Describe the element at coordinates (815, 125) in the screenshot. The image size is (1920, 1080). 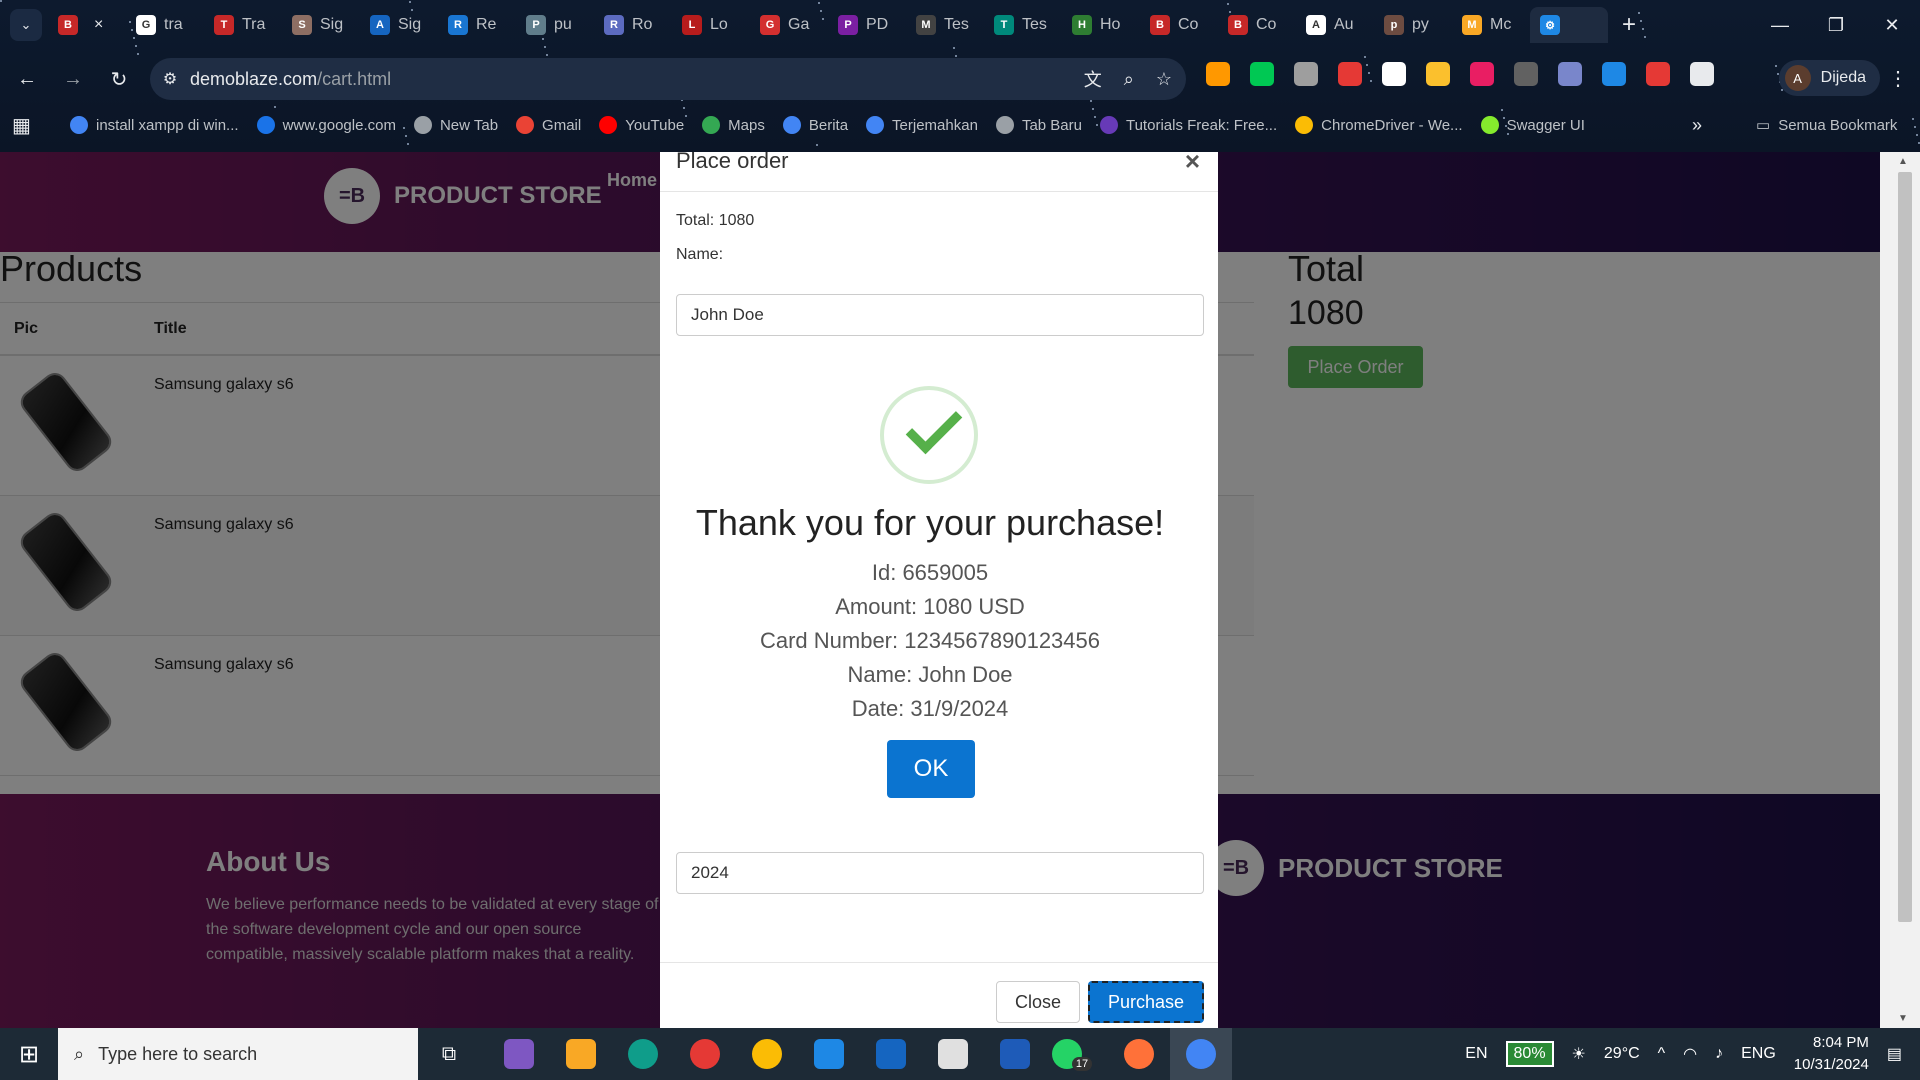
I see `bookmark-item: Berita` at that location.